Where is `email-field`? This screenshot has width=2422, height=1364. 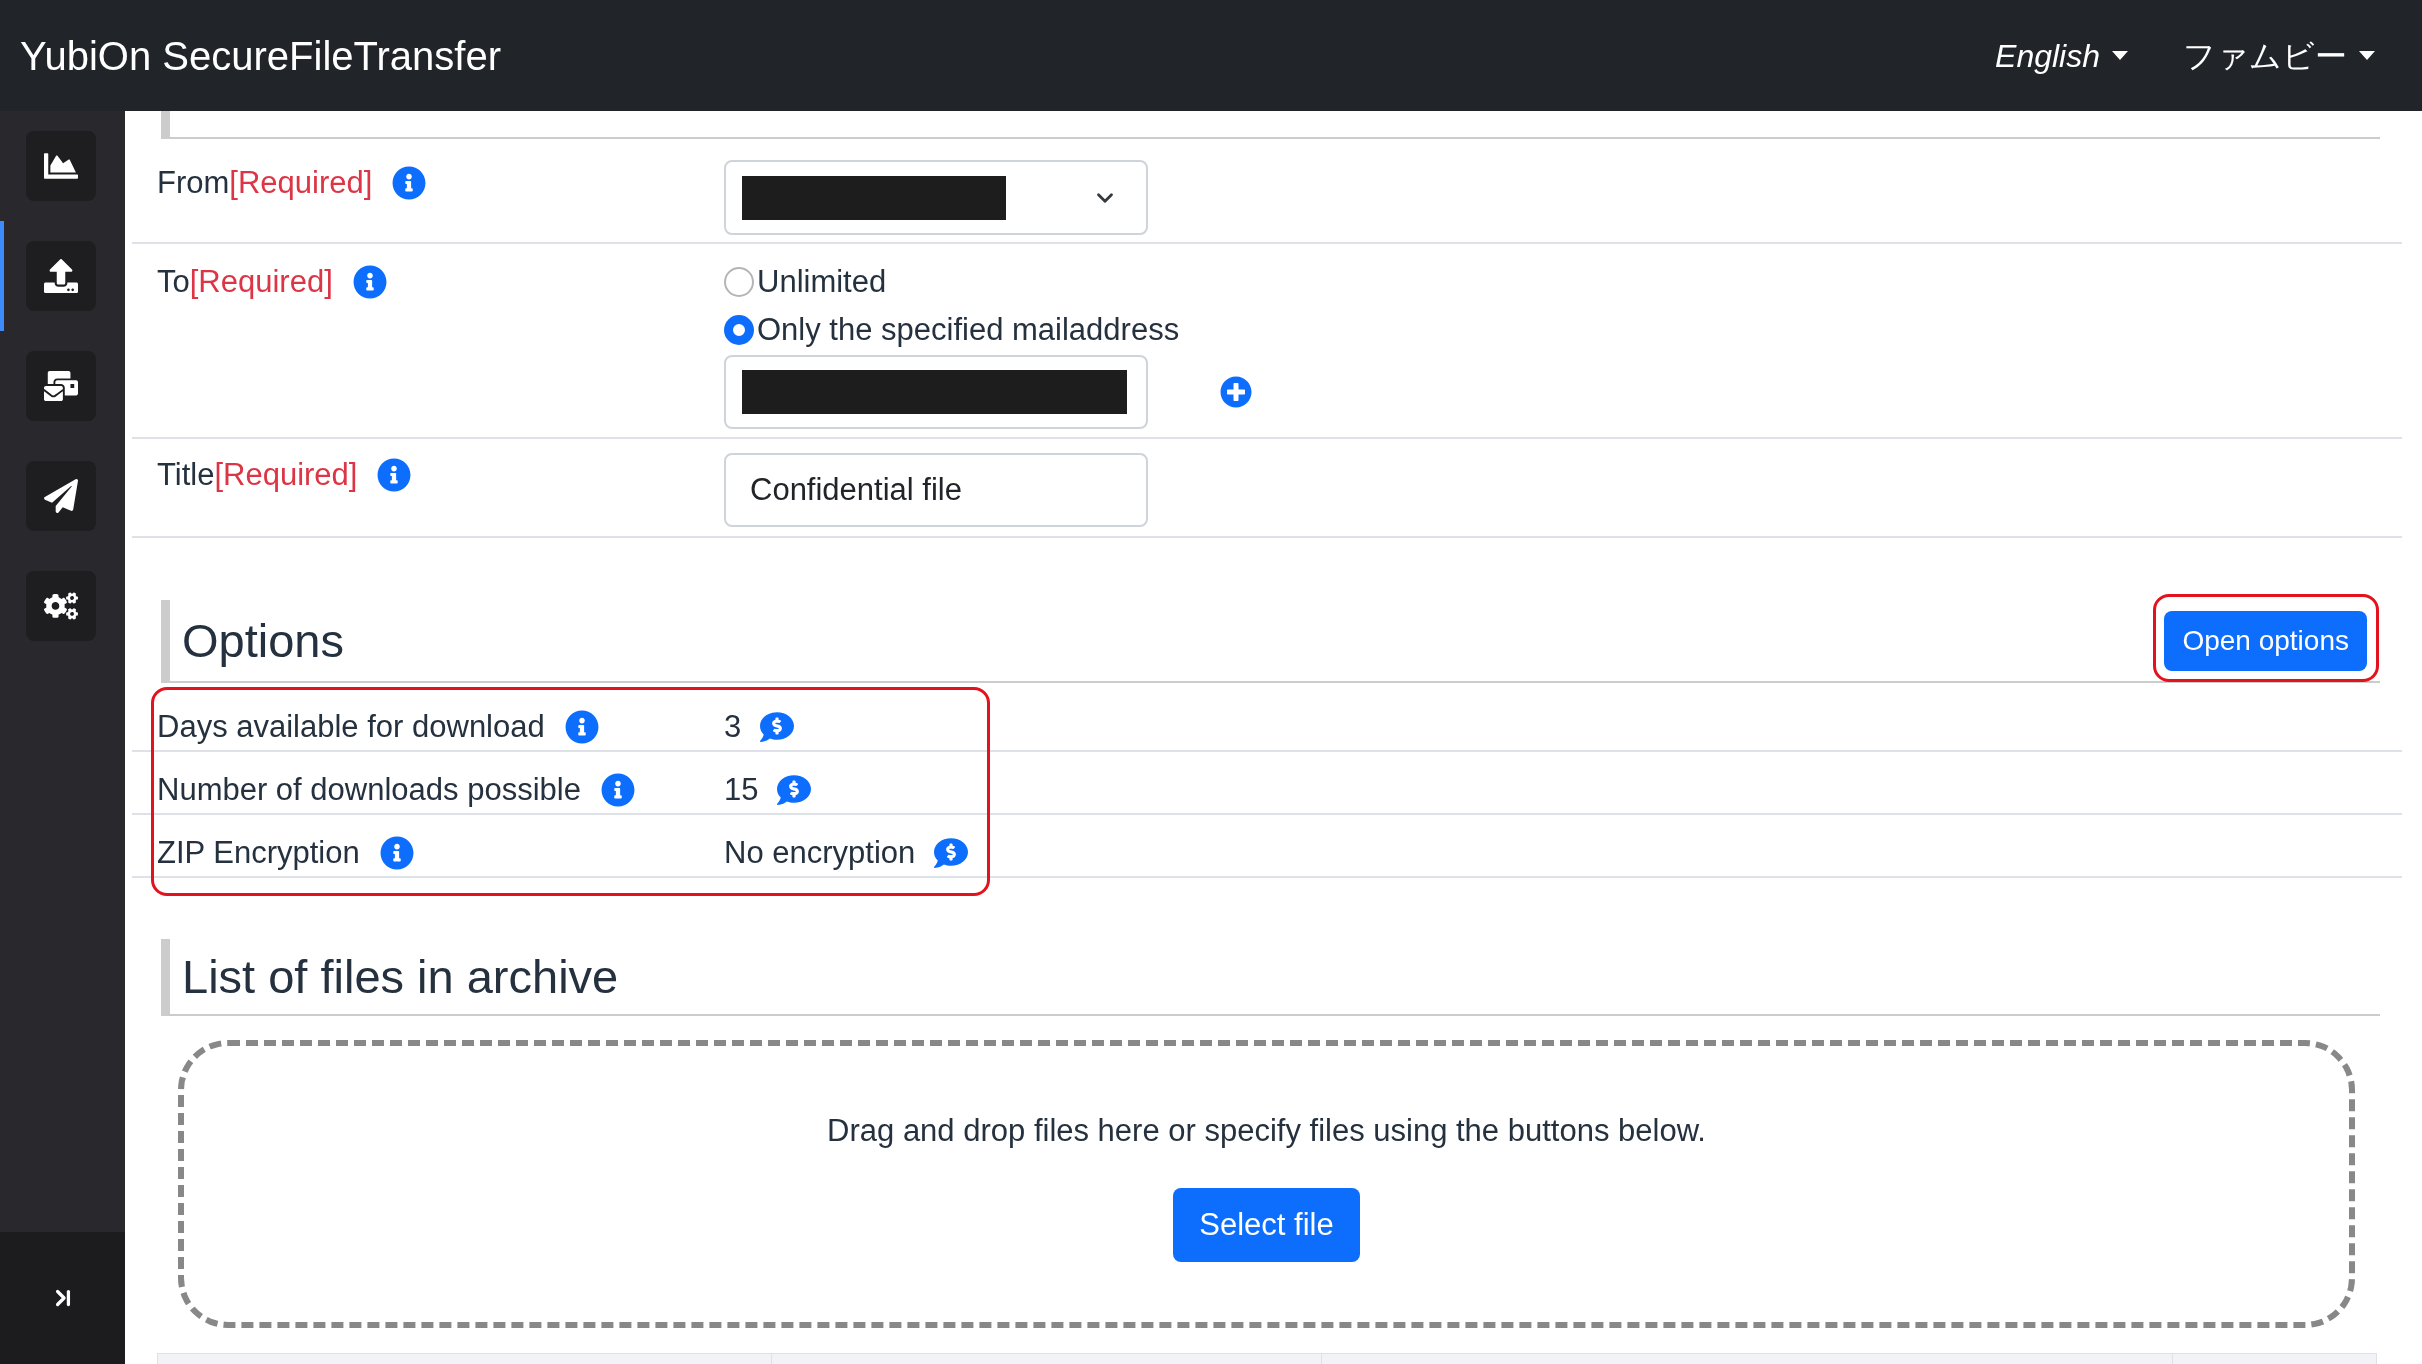
email-field is located at coordinates (936, 392).